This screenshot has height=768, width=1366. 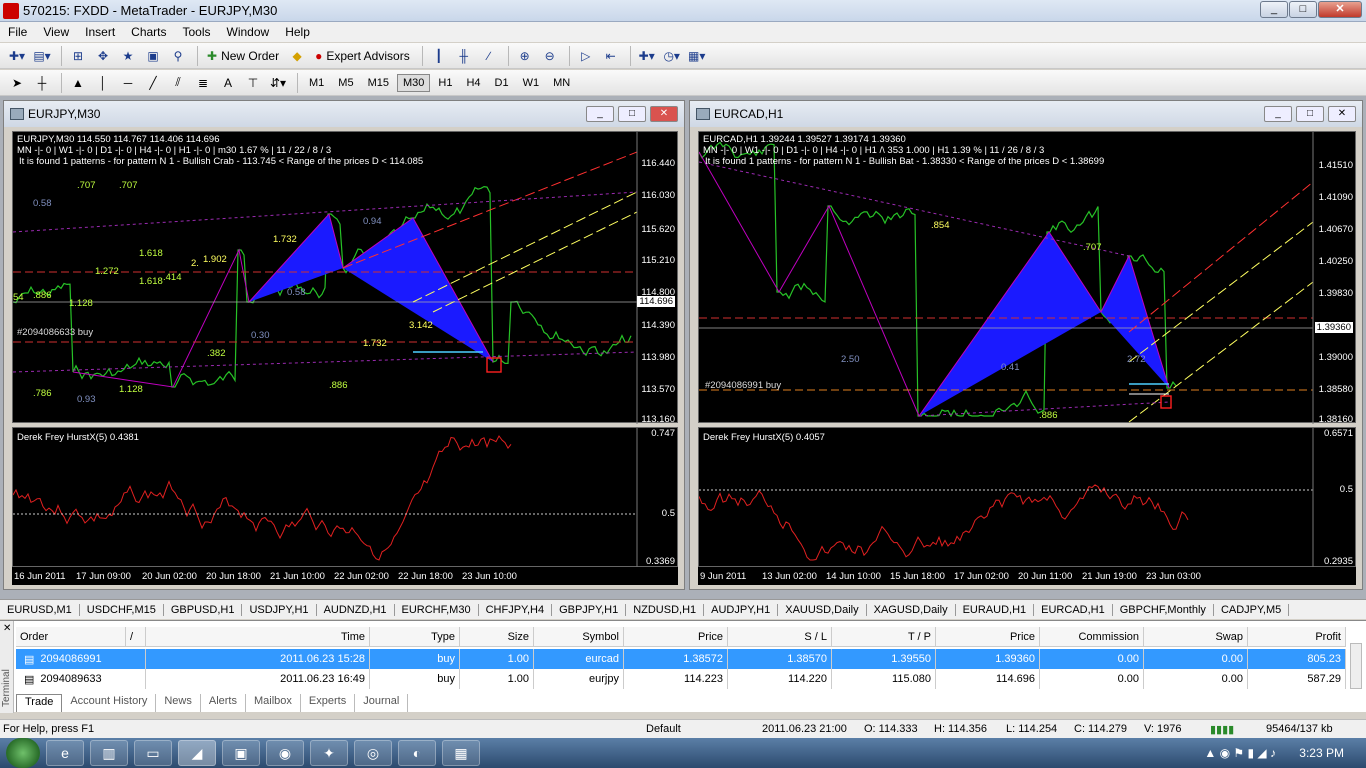 I want to click on triangle-icon: ▲, so click(x=78, y=83).